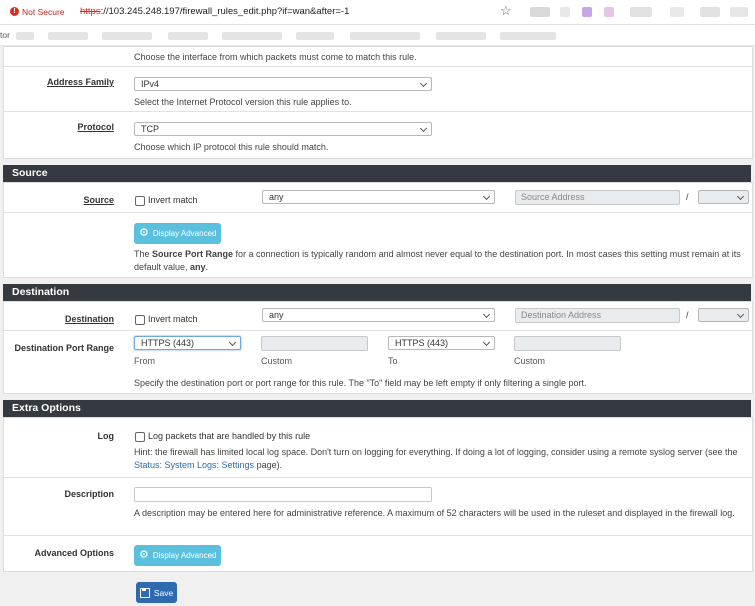 The image size is (755, 606). What do you see at coordinates (80, 82) in the screenshot?
I see `address-family-label: Address Family` at bounding box center [80, 82].